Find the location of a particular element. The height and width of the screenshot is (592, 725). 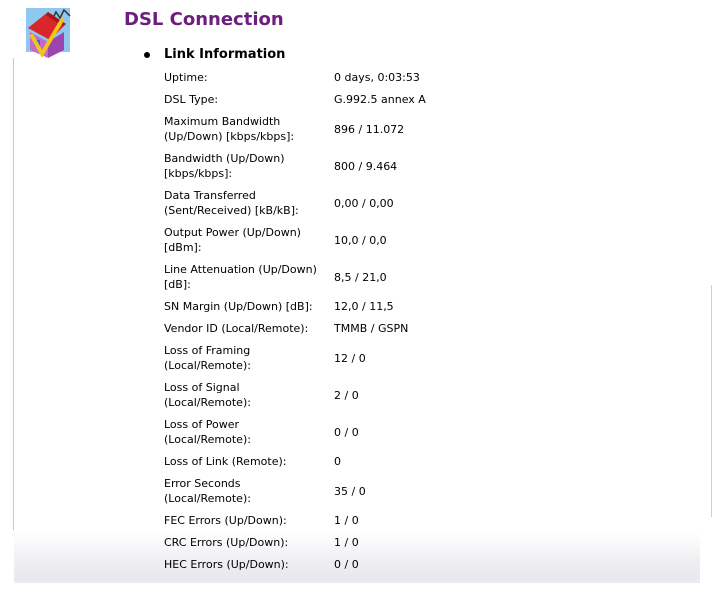

info-label: Loss of Signal (Local/Remote): is located at coordinates (207, 395).